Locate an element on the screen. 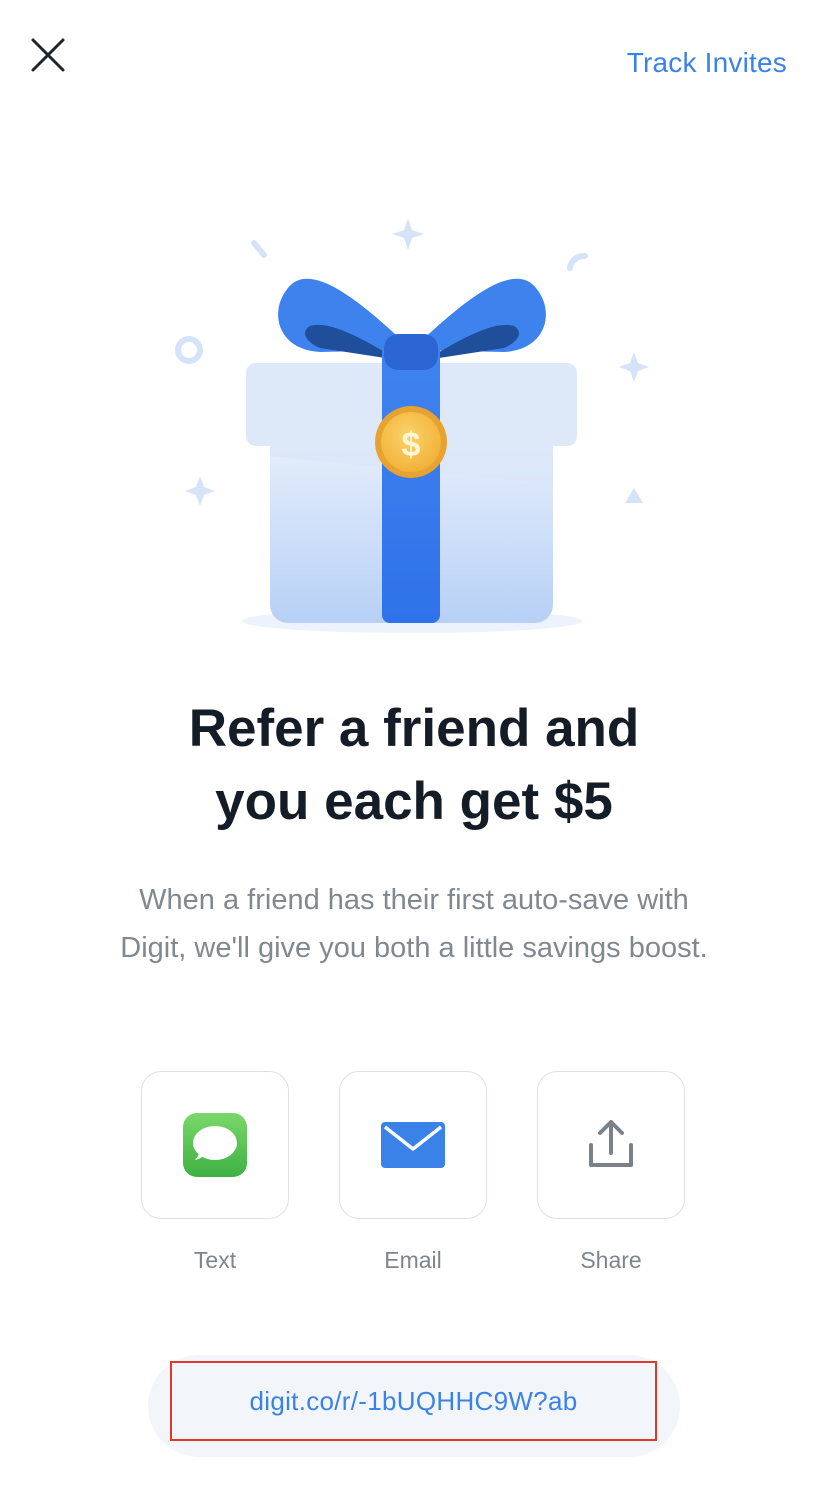 The image size is (828, 1511). referral-link-button: digit.co/r/-1bUQHHC9W?ab is located at coordinates (413, 1401).